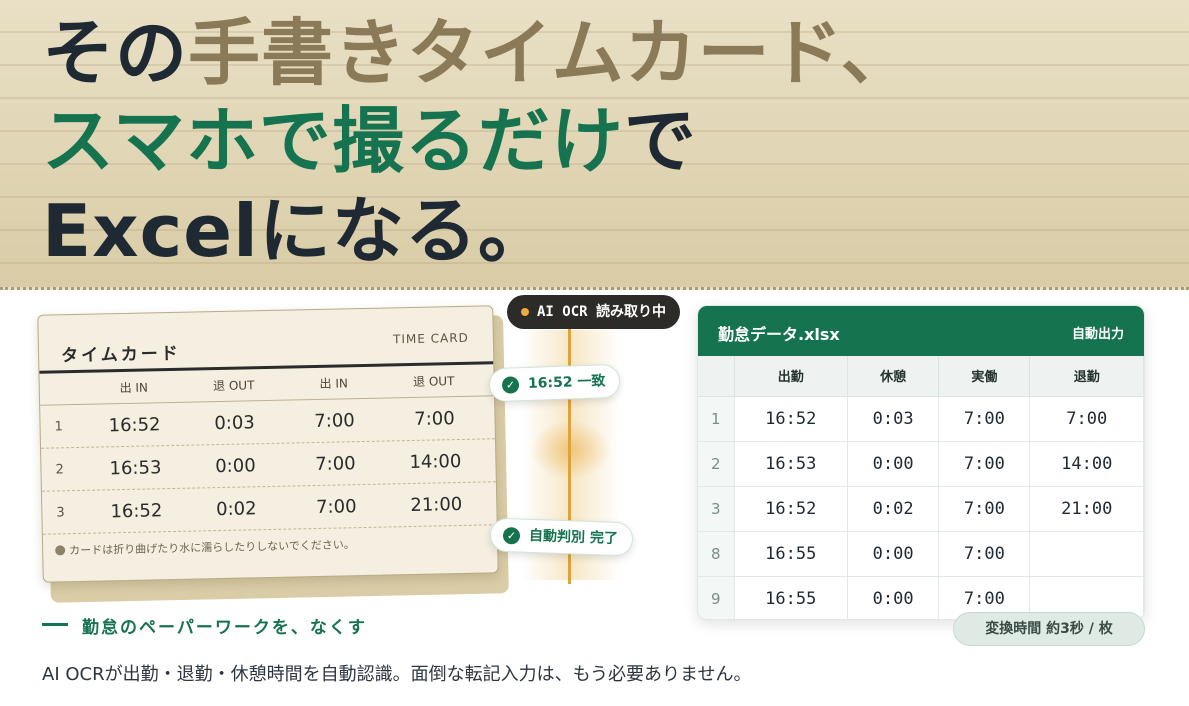  I want to click on time-value: 0:02, so click(236, 508).